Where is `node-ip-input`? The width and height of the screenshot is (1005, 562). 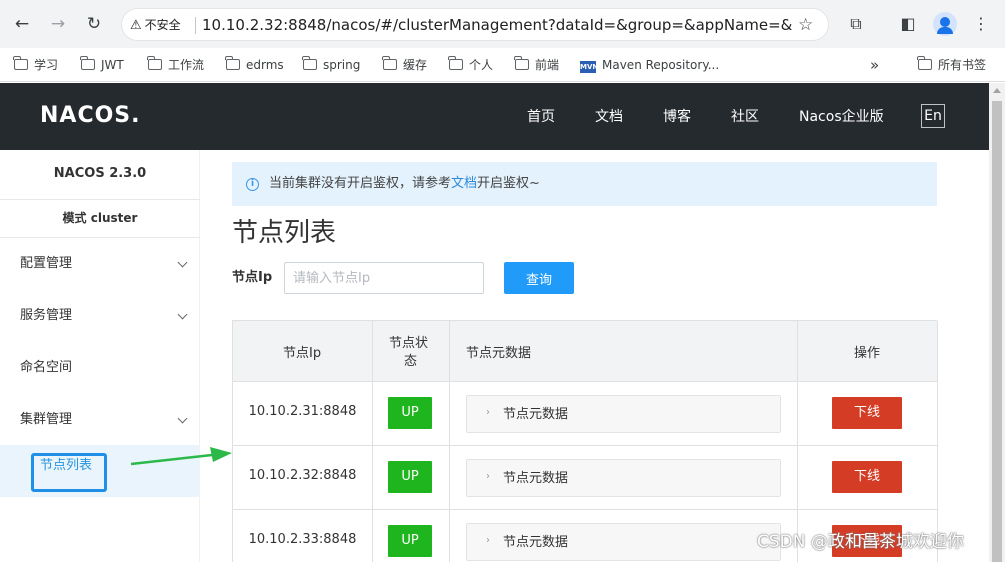 node-ip-input is located at coordinates (384, 278).